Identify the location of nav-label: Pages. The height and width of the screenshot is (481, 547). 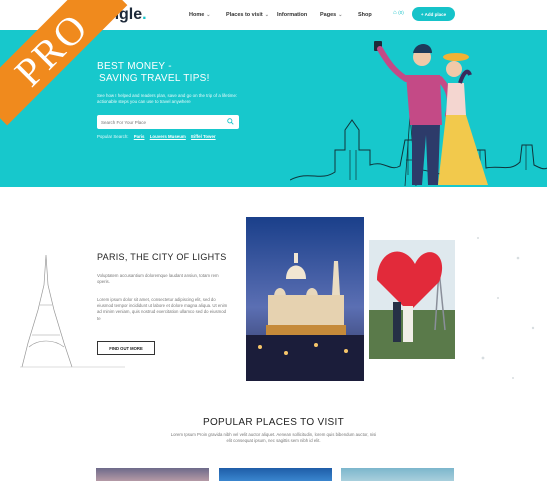
(328, 15).